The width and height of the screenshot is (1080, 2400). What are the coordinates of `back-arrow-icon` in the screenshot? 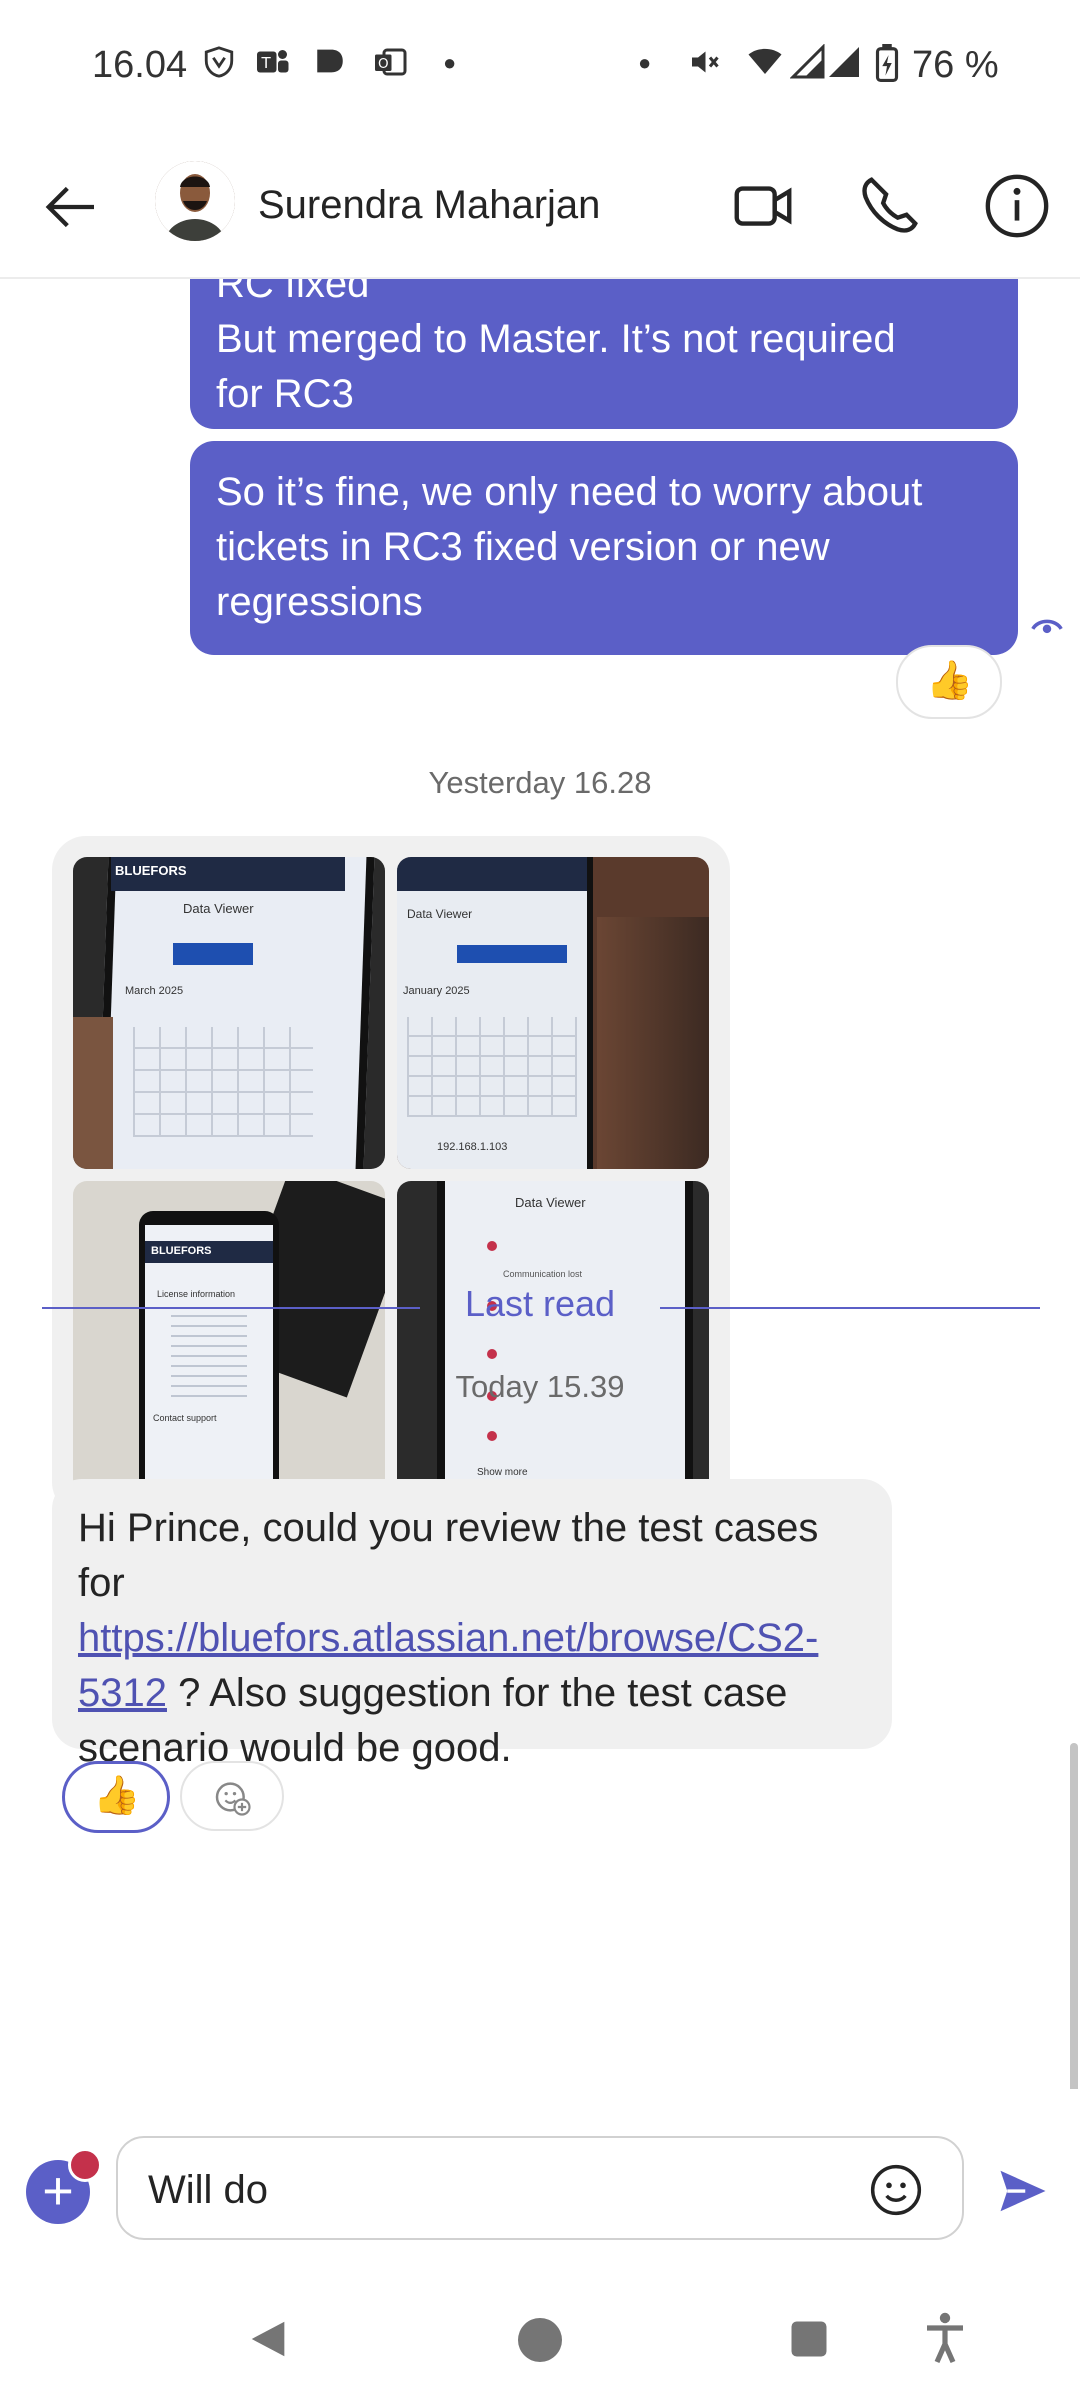 It's located at (70, 207).